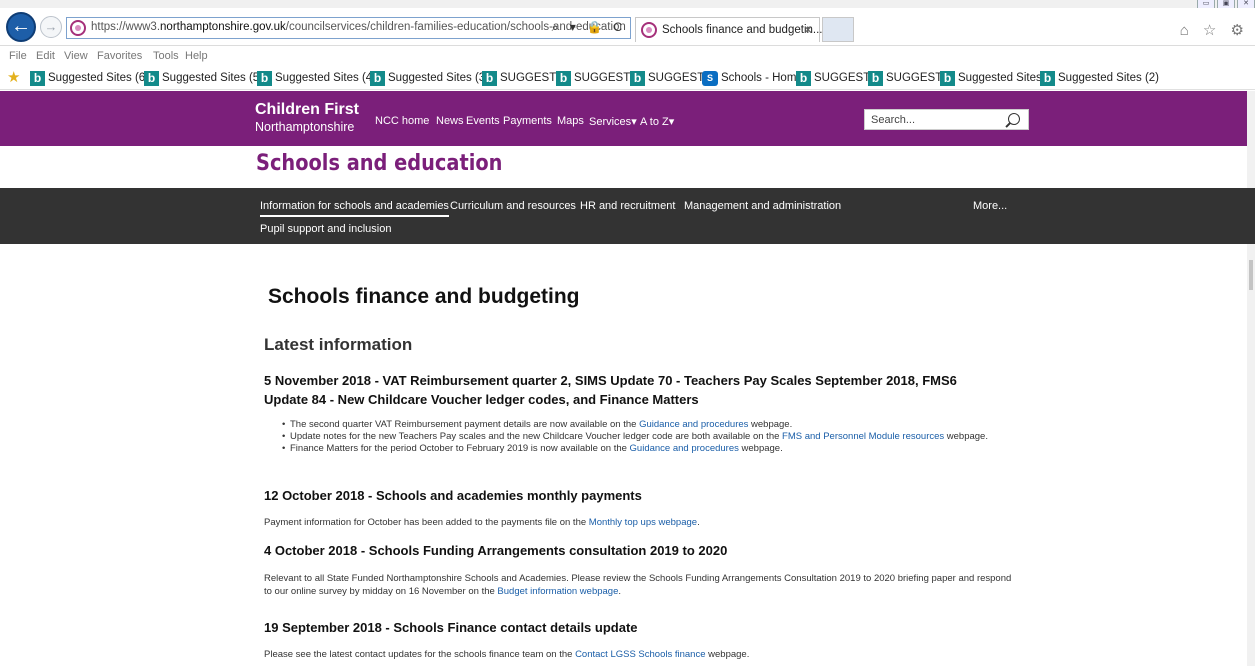 The width and height of the screenshot is (1255, 666). Describe the element at coordinates (166, 56) in the screenshot. I see `menu-tools: Tools` at that location.